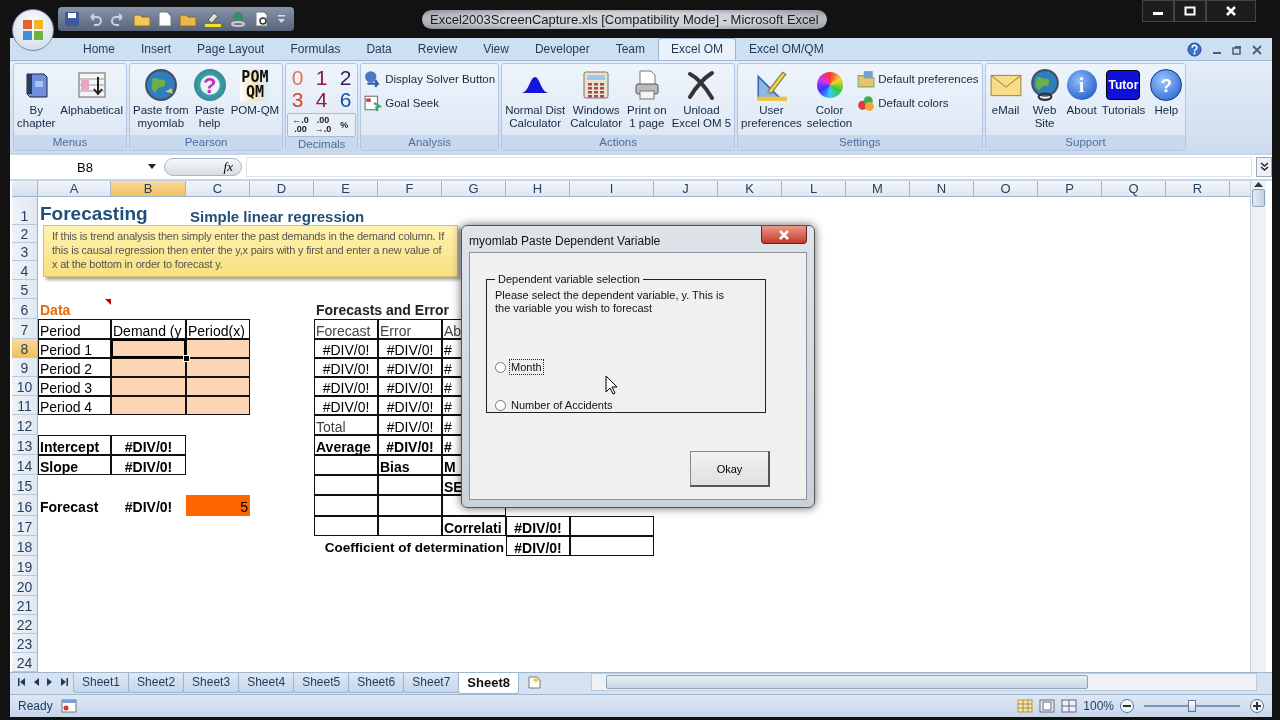  Describe the element at coordinates (1257, 49) in the screenshot. I see `close-icon` at that location.